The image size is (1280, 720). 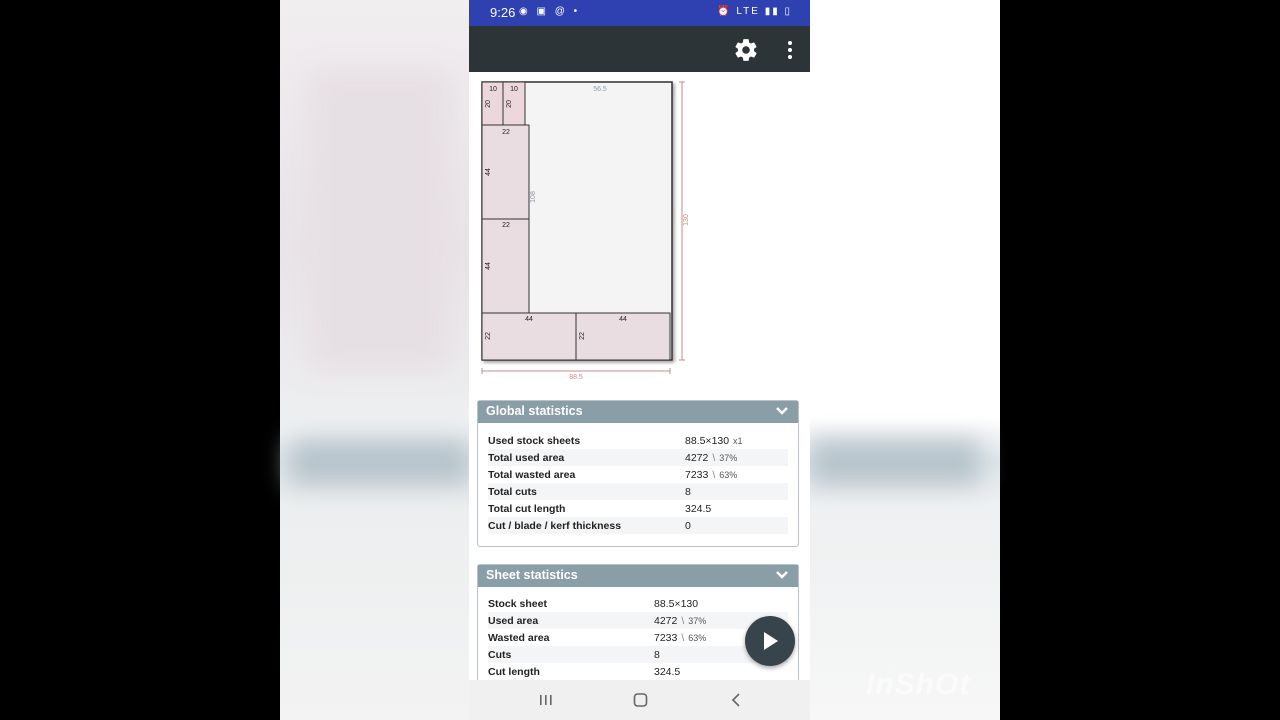 What do you see at coordinates (513, 621) in the screenshot?
I see `stat-label: Used area` at bounding box center [513, 621].